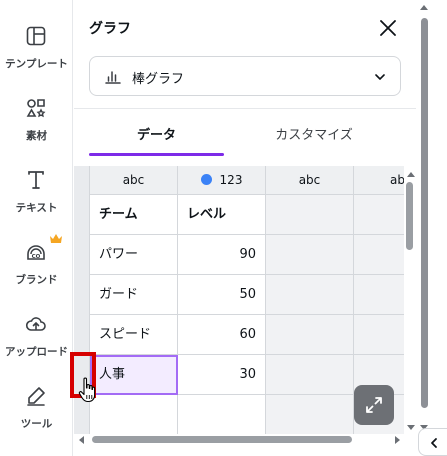 This screenshot has width=447, height=456. I want to click on sidebar-item-elements: 素材, so click(36, 126).